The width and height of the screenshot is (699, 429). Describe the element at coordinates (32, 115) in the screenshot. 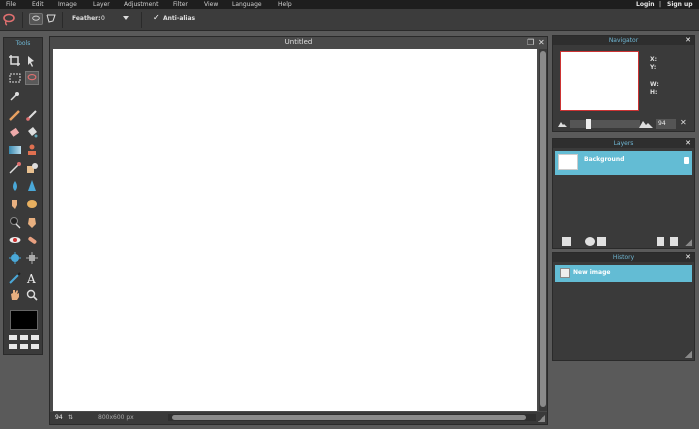

I see `brush-icon` at that location.